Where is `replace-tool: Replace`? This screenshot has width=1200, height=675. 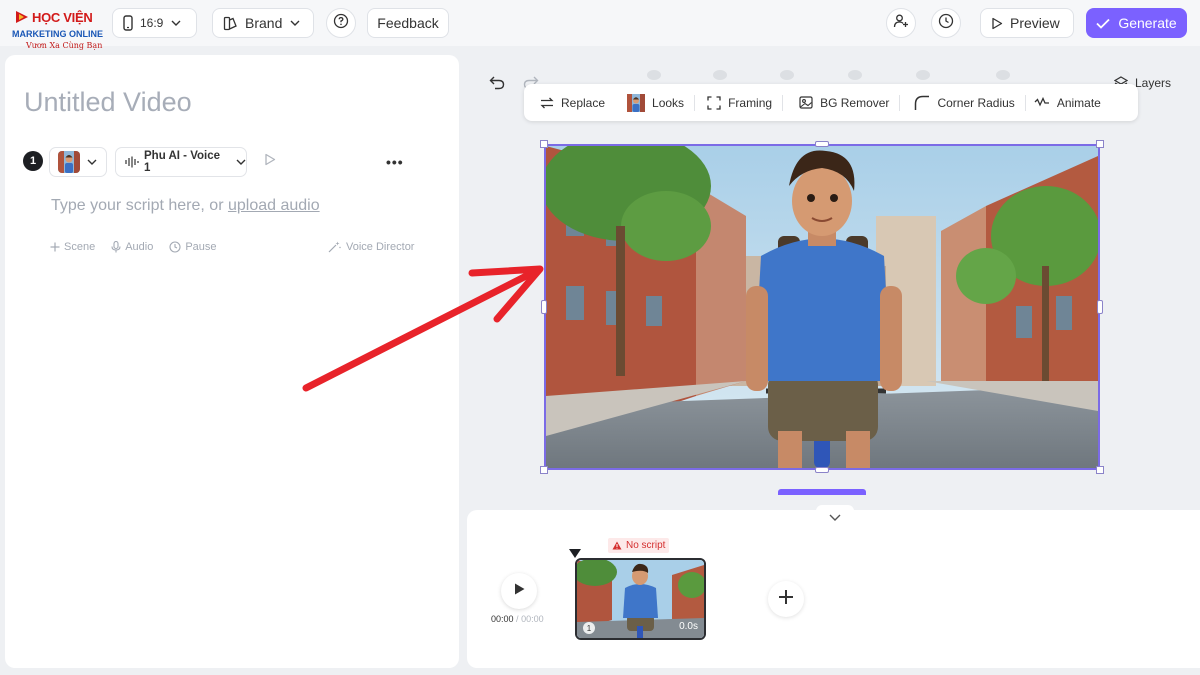 replace-tool: Replace is located at coordinates (569, 103).